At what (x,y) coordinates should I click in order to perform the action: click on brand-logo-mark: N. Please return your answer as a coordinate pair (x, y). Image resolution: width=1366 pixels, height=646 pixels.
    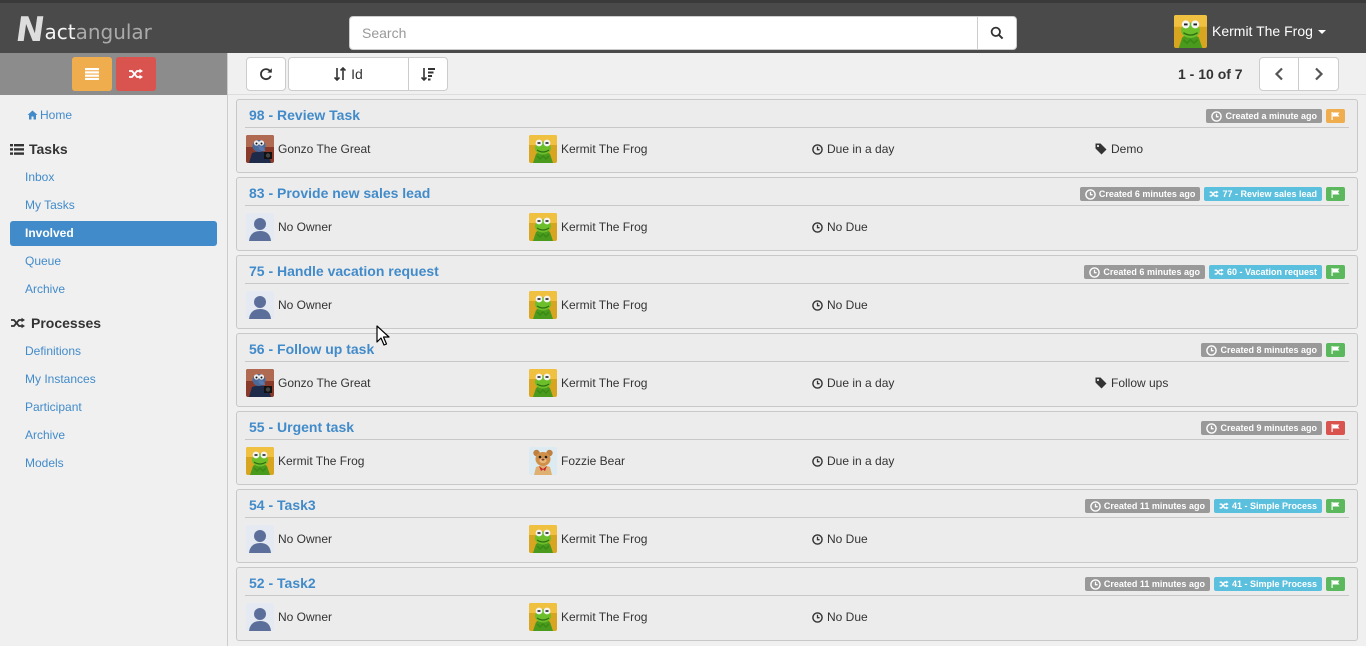
    Looking at the image, I should click on (29, 30).